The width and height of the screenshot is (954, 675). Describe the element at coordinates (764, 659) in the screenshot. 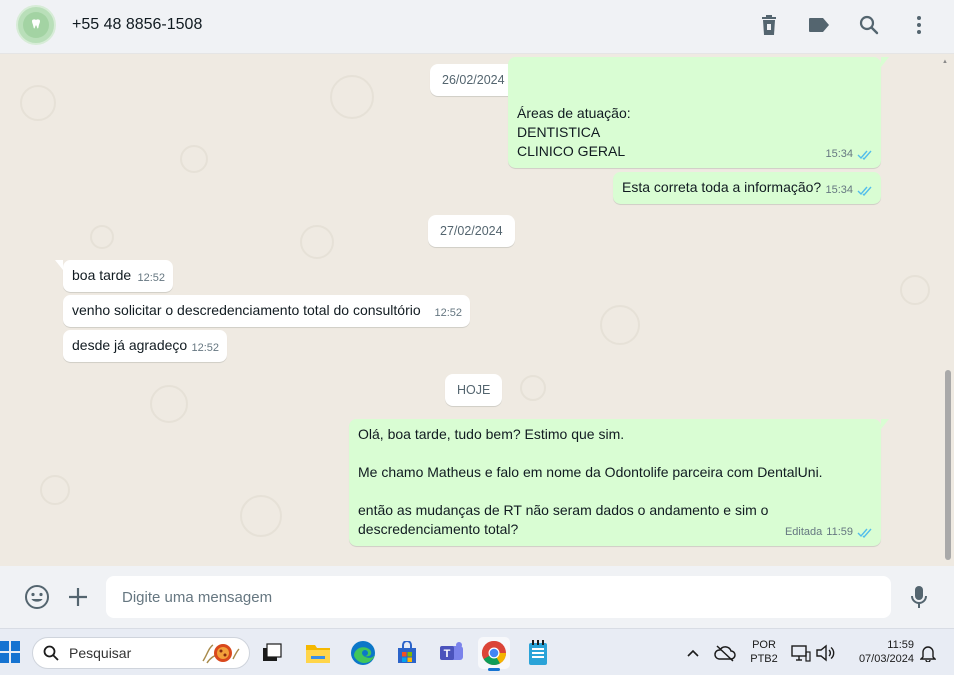

I see `keyboard-layout: PTB2` at that location.